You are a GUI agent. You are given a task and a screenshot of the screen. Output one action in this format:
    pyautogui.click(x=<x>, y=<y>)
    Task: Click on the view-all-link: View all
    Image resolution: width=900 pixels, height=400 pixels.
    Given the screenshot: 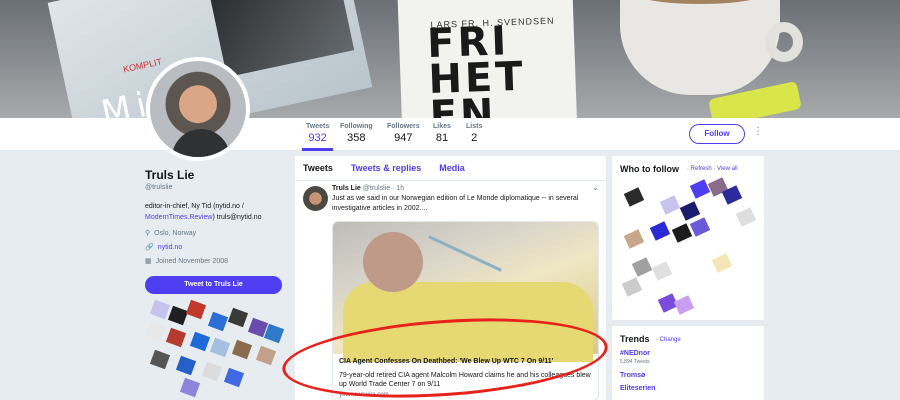 What is the action you would take?
    pyautogui.click(x=727, y=169)
    